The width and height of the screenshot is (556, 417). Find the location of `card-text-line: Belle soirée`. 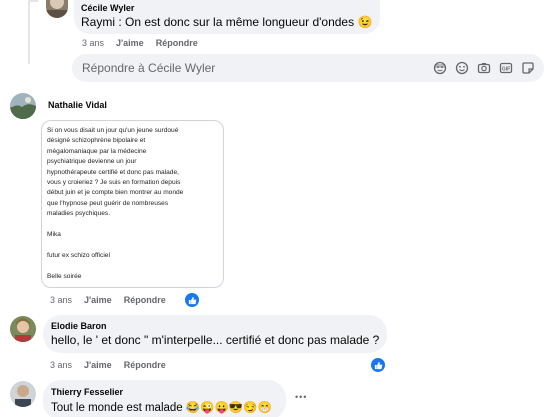

card-text-line: Belle soirée is located at coordinates (64, 276).